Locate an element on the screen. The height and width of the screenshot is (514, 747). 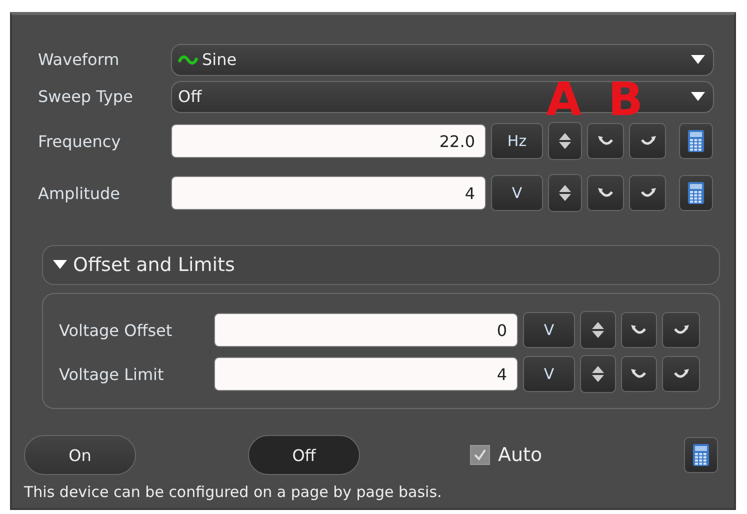
field-label: Frequency is located at coordinates (80, 141).